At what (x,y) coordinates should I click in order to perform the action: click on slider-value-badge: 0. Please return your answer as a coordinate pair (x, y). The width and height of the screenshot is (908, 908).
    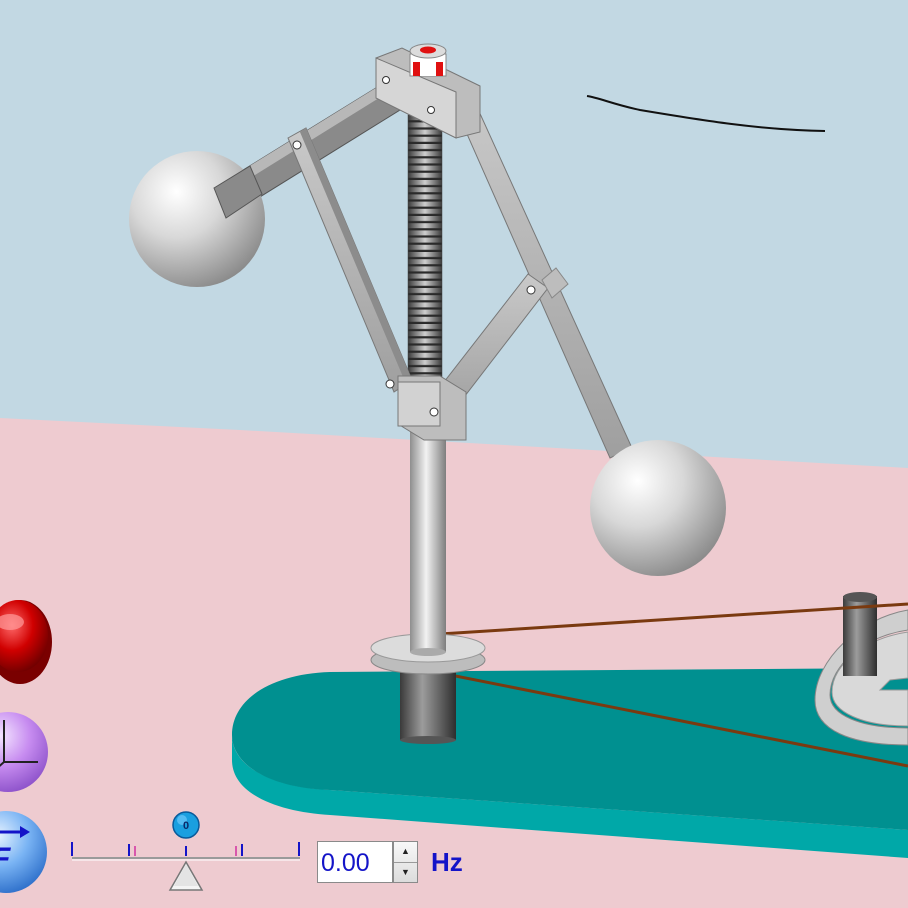
    Looking at the image, I should click on (186, 825).